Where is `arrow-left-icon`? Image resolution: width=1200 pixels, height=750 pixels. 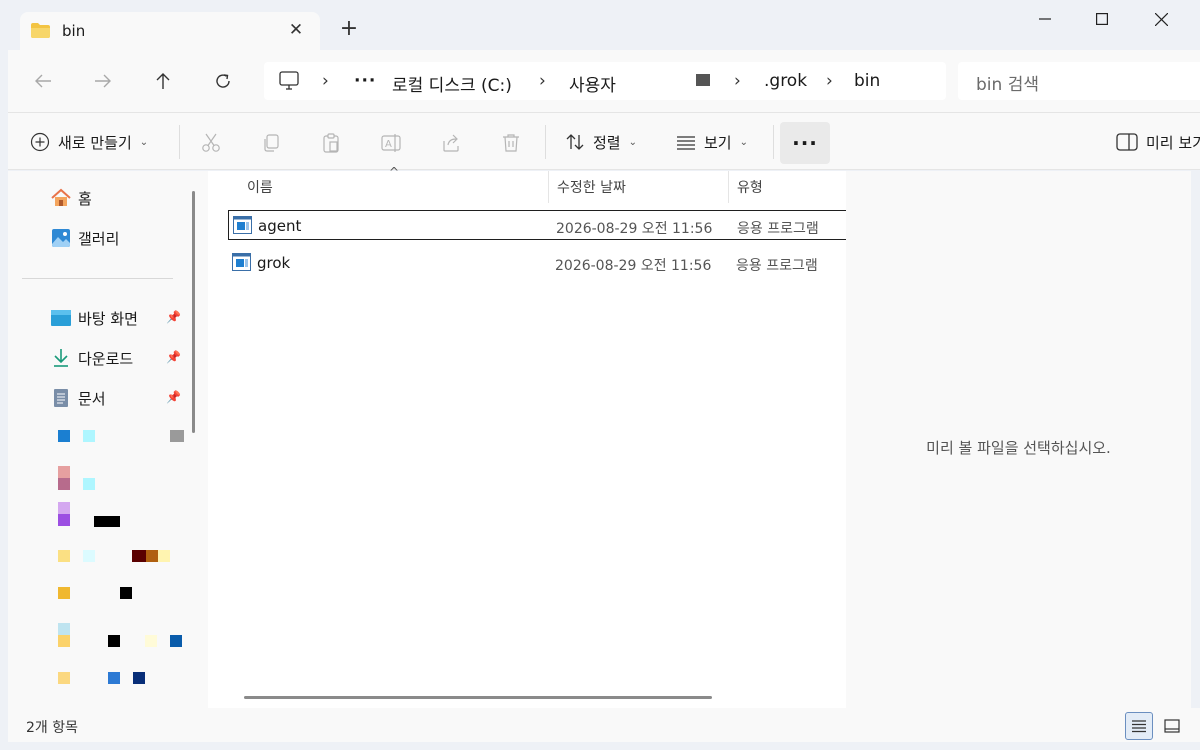 arrow-left-icon is located at coordinates (43, 81).